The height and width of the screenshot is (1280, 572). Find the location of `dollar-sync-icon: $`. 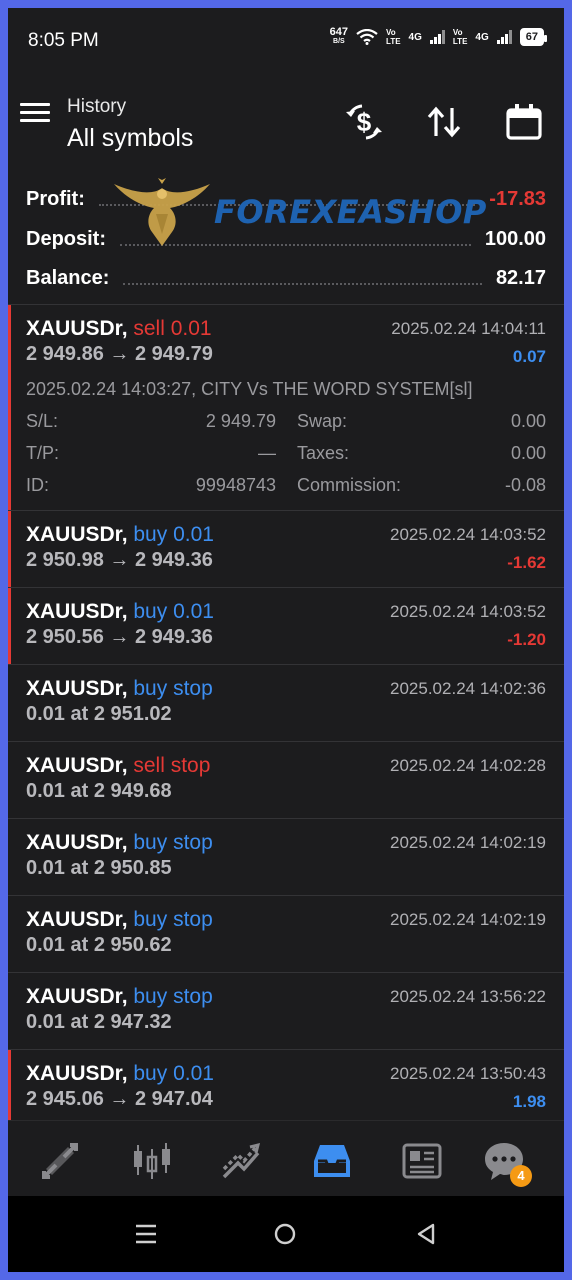

dollar-sync-icon: $ is located at coordinates (364, 122).